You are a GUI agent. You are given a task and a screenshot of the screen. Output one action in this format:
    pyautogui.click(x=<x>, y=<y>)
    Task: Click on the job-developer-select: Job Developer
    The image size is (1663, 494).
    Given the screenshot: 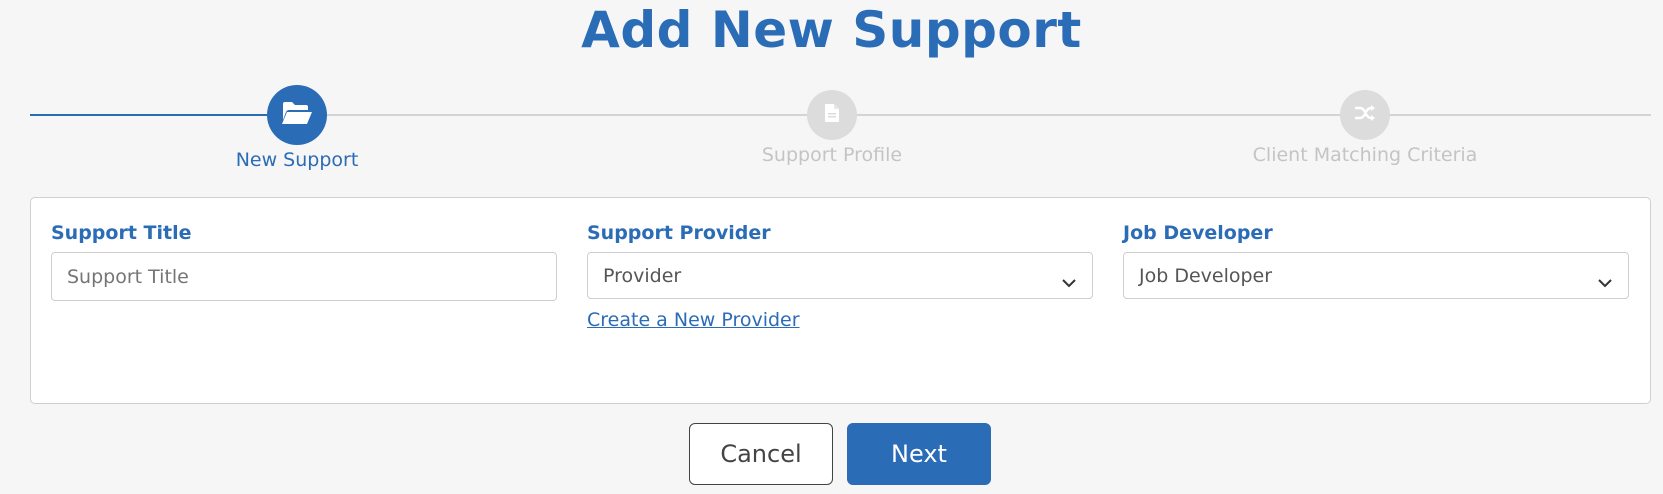 What is the action you would take?
    pyautogui.click(x=1376, y=275)
    